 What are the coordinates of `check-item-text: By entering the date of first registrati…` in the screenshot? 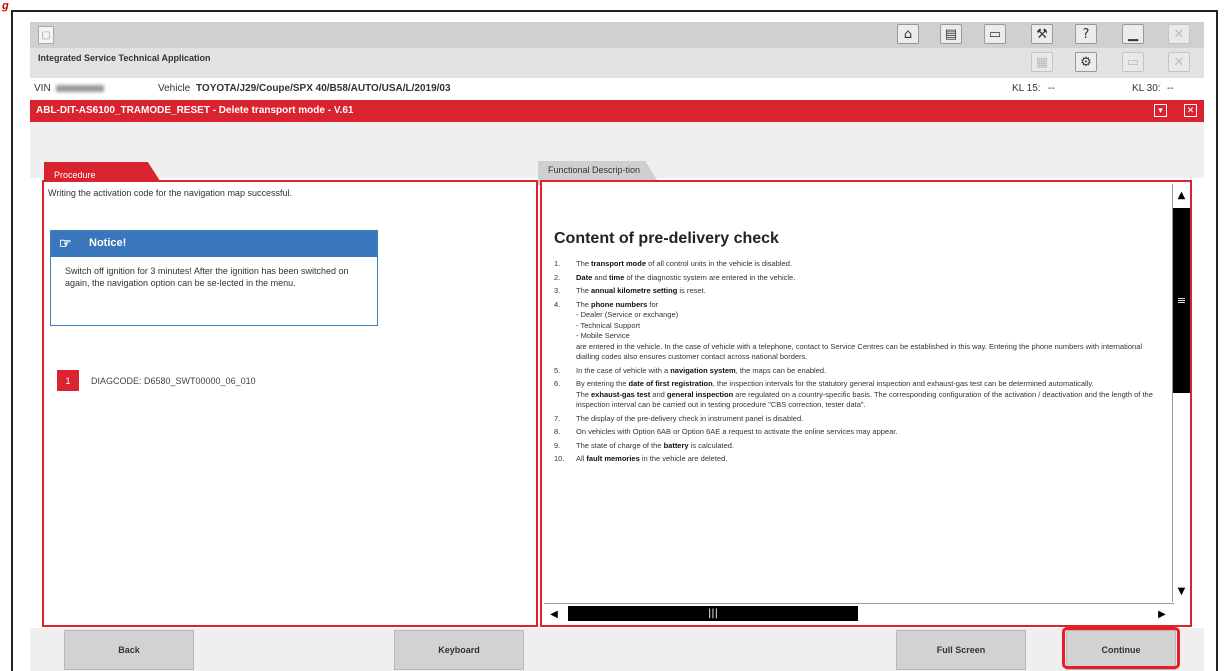 It's located at (864, 394).